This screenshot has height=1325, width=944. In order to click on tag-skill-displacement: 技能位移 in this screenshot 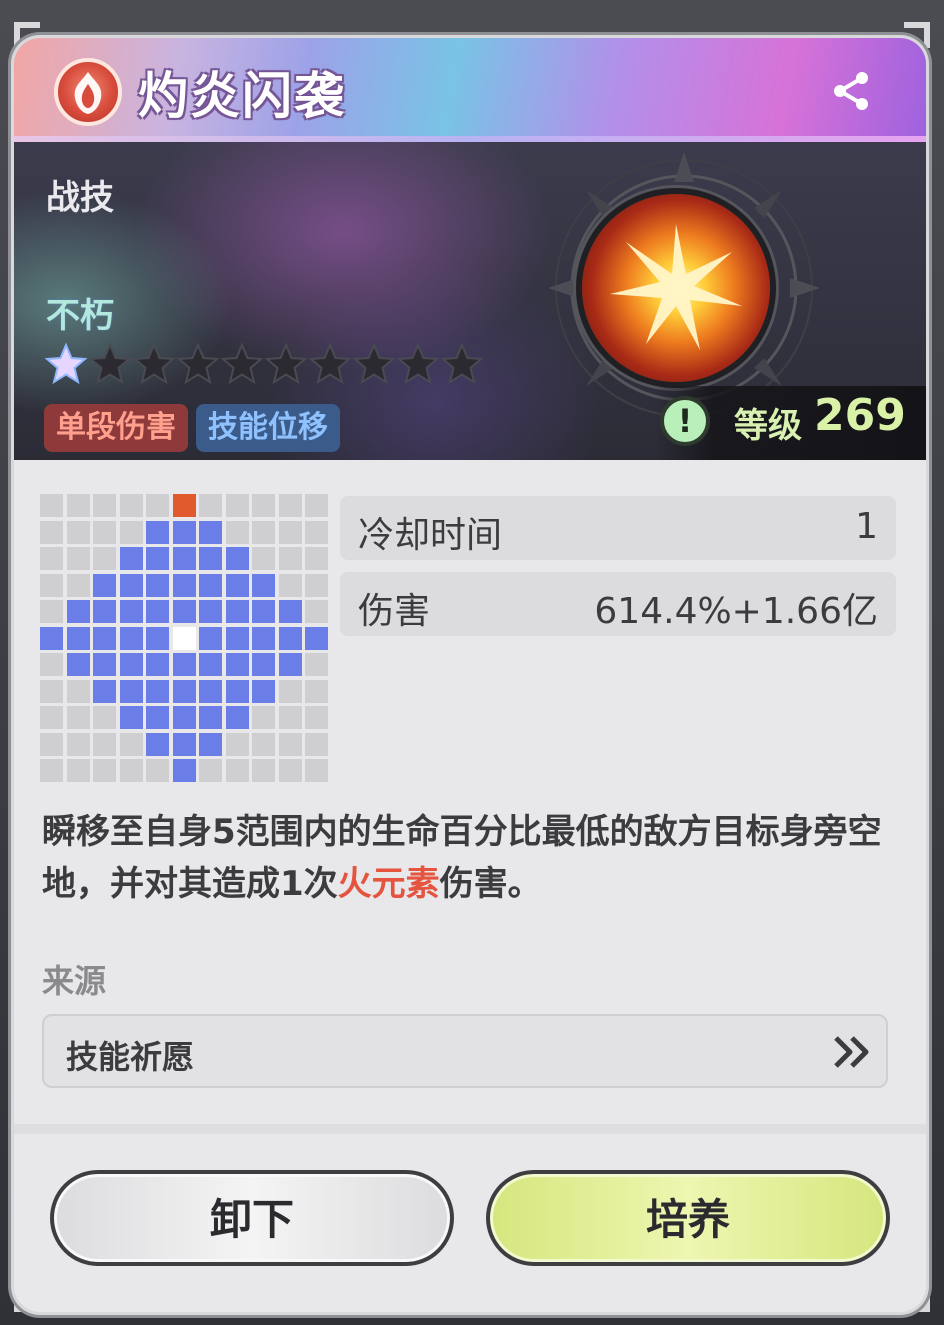, I will do `click(268, 428)`.